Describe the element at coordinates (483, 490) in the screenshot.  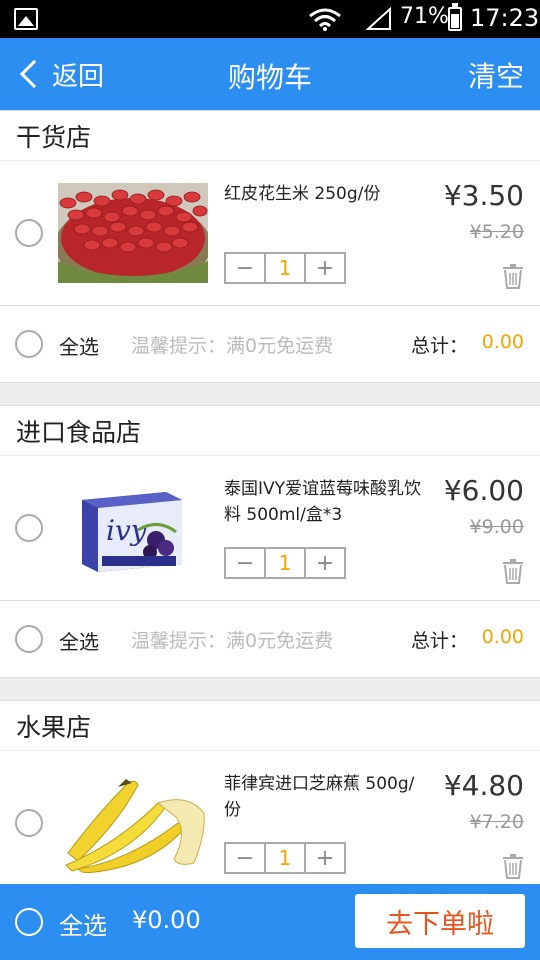
I see `item-price: ¥6.00` at that location.